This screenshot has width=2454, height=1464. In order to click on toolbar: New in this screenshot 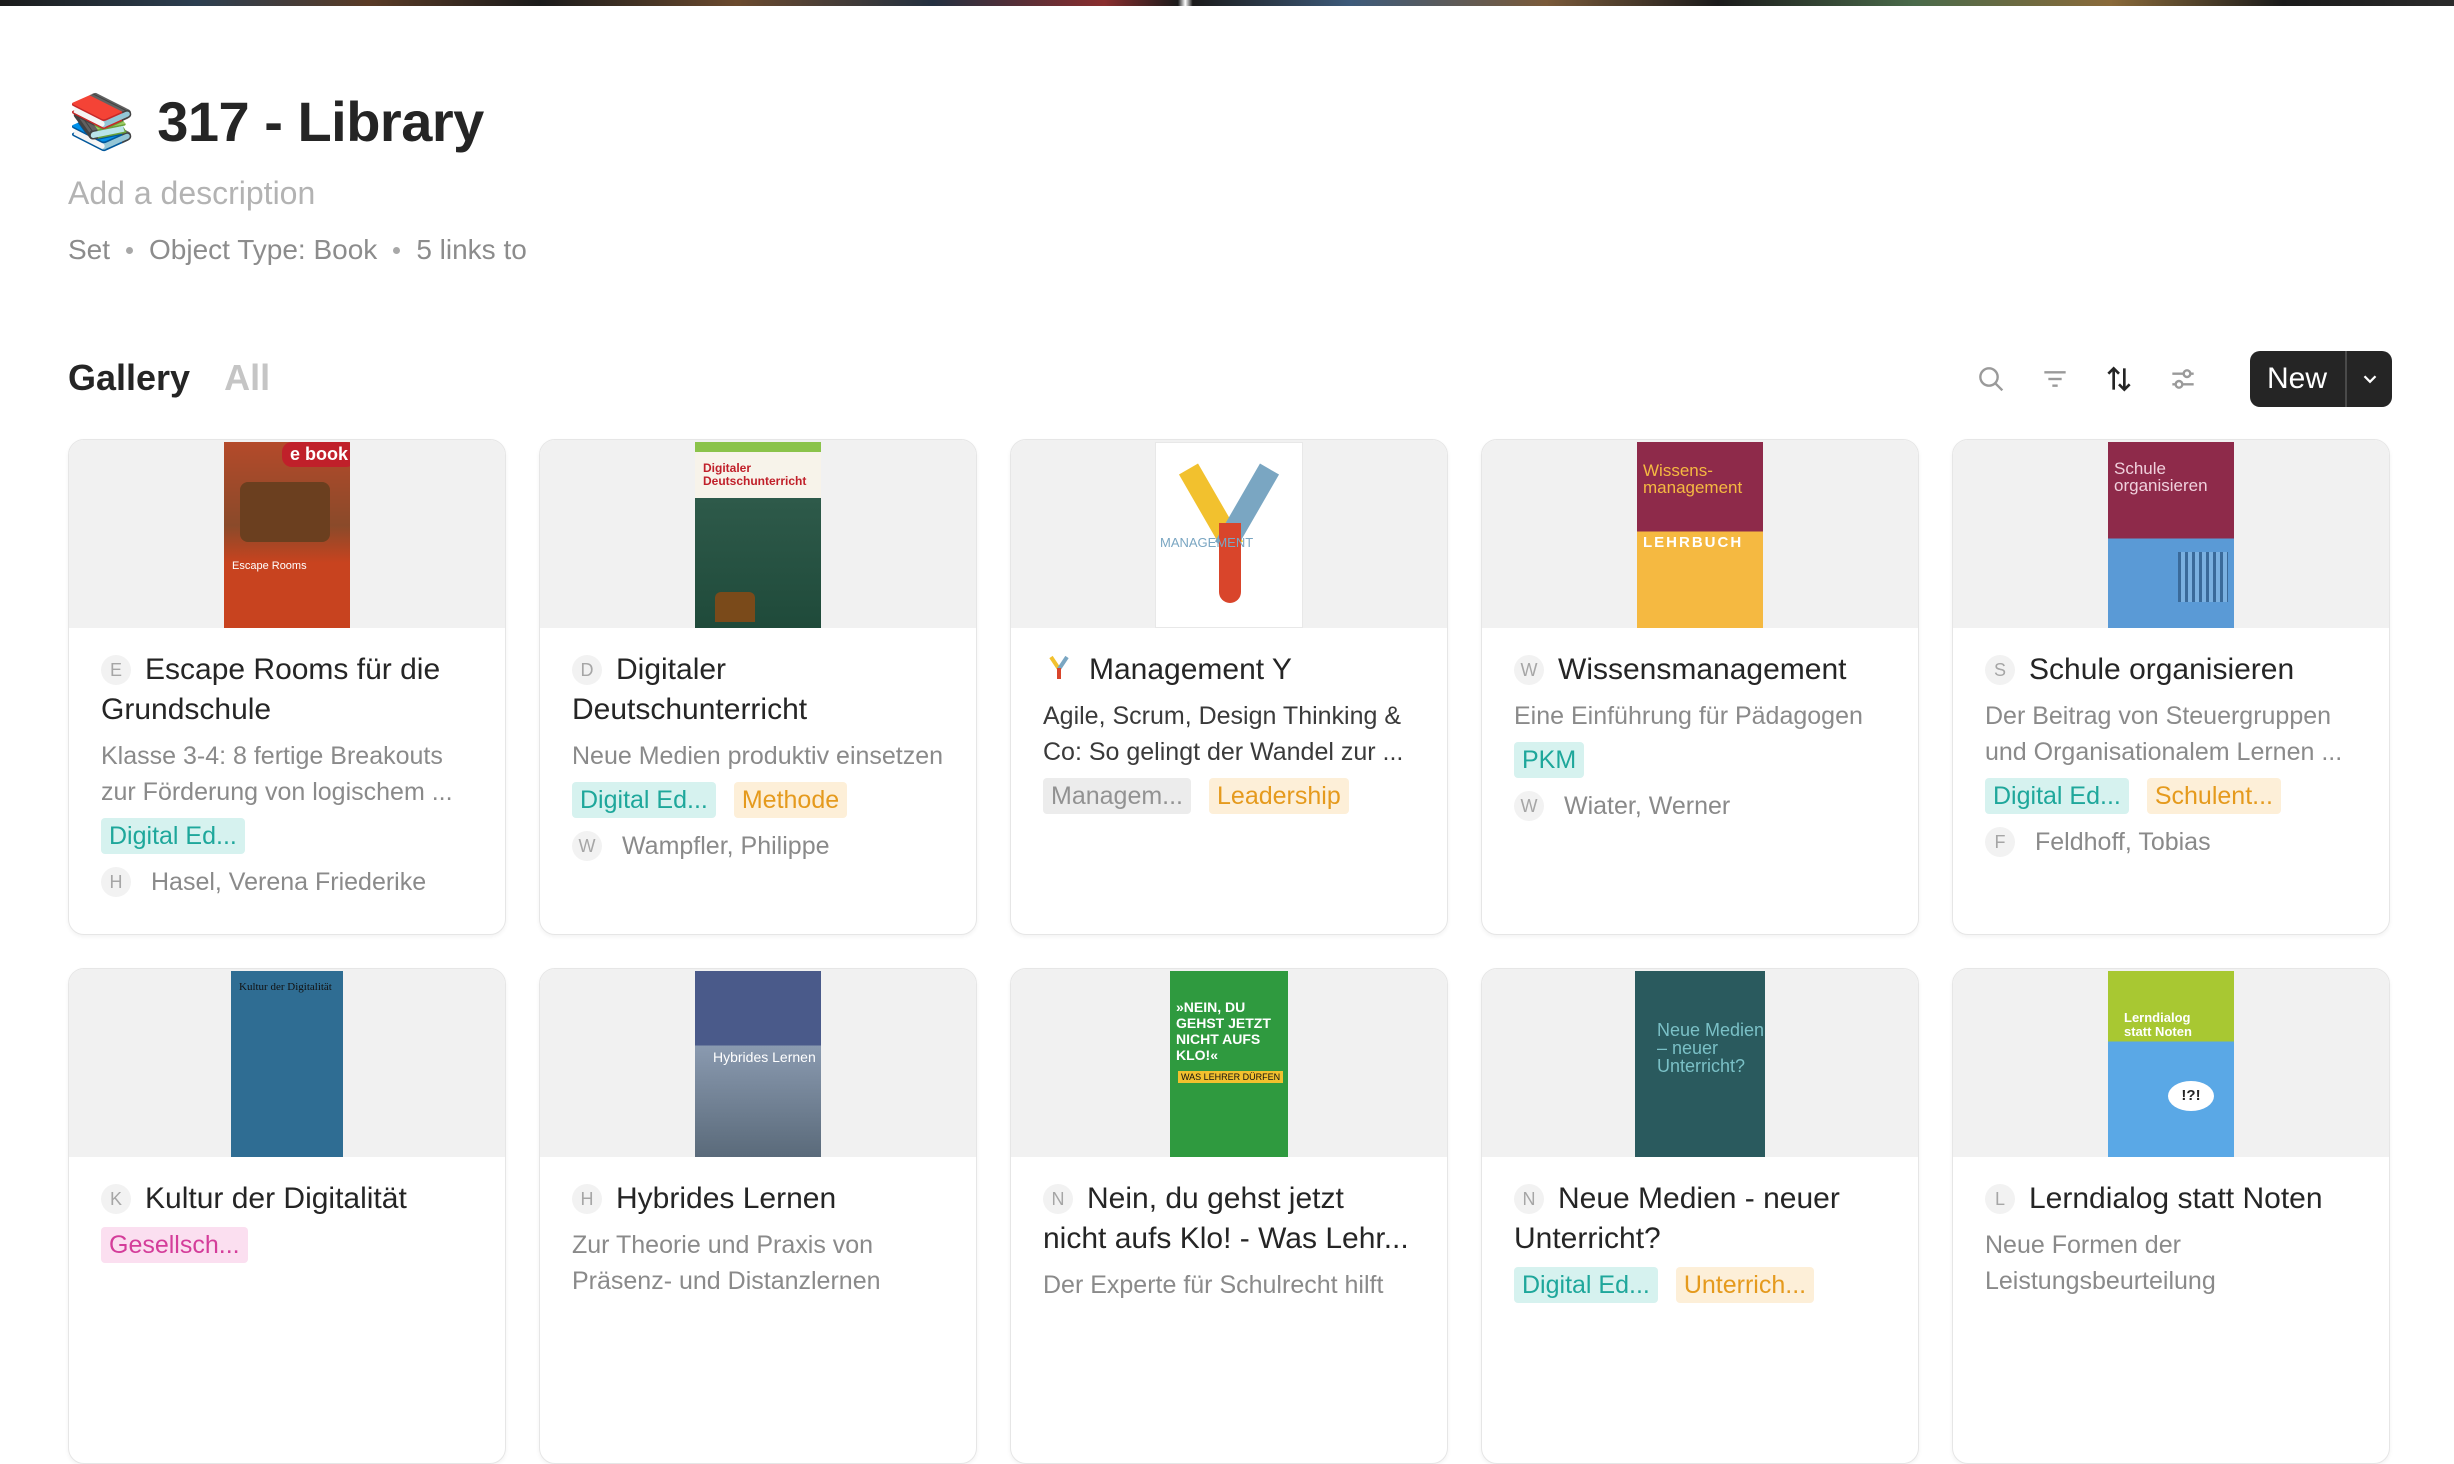, I will do `click(2183, 379)`.